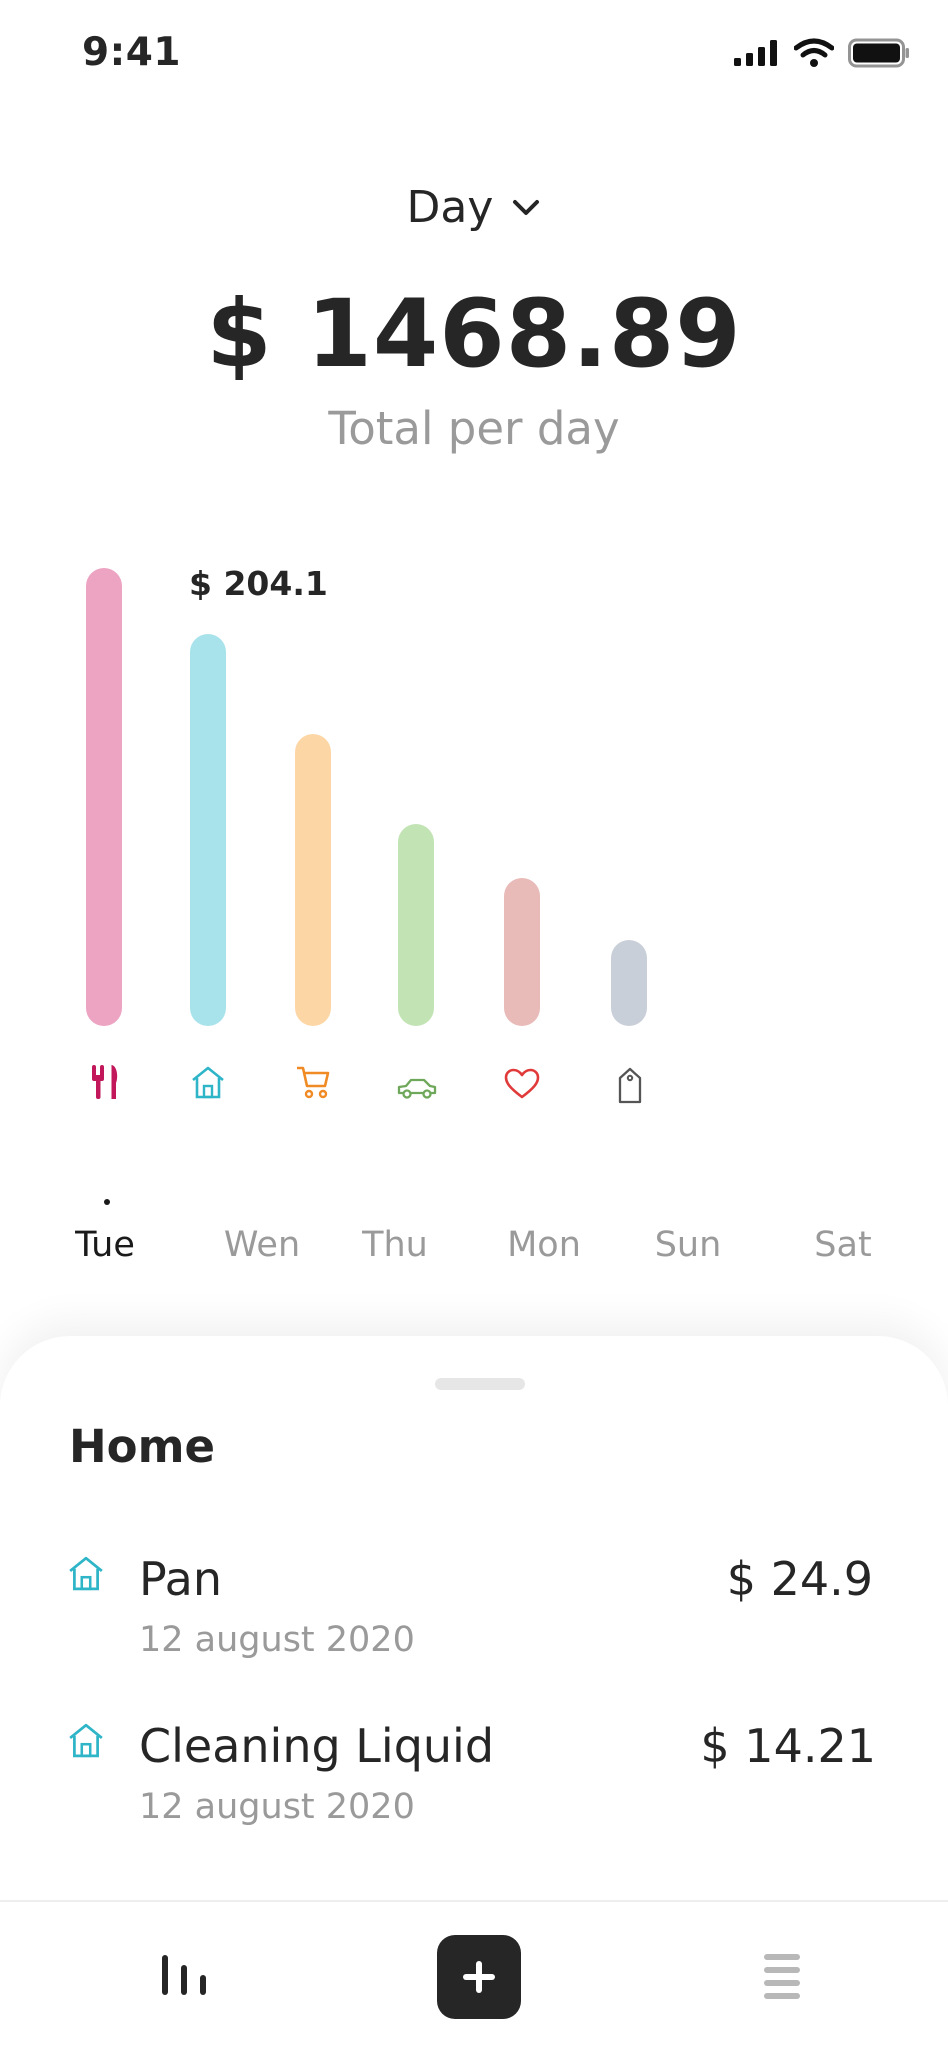  What do you see at coordinates (313, 880) in the screenshot?
I see `bar-shopping` at bounding box center [313, 880].